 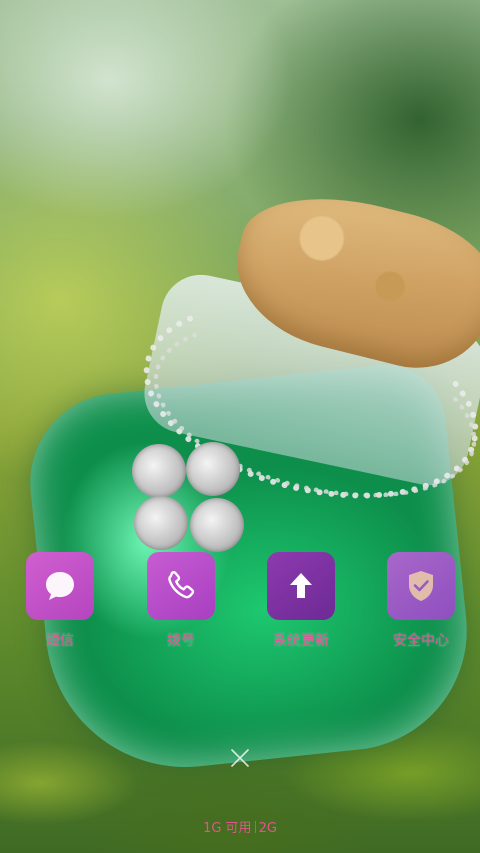 What do you see at coordinates (60, 586) in the screenshot?
I see `chat-bubble-icon` at bounding box center [60, 586].